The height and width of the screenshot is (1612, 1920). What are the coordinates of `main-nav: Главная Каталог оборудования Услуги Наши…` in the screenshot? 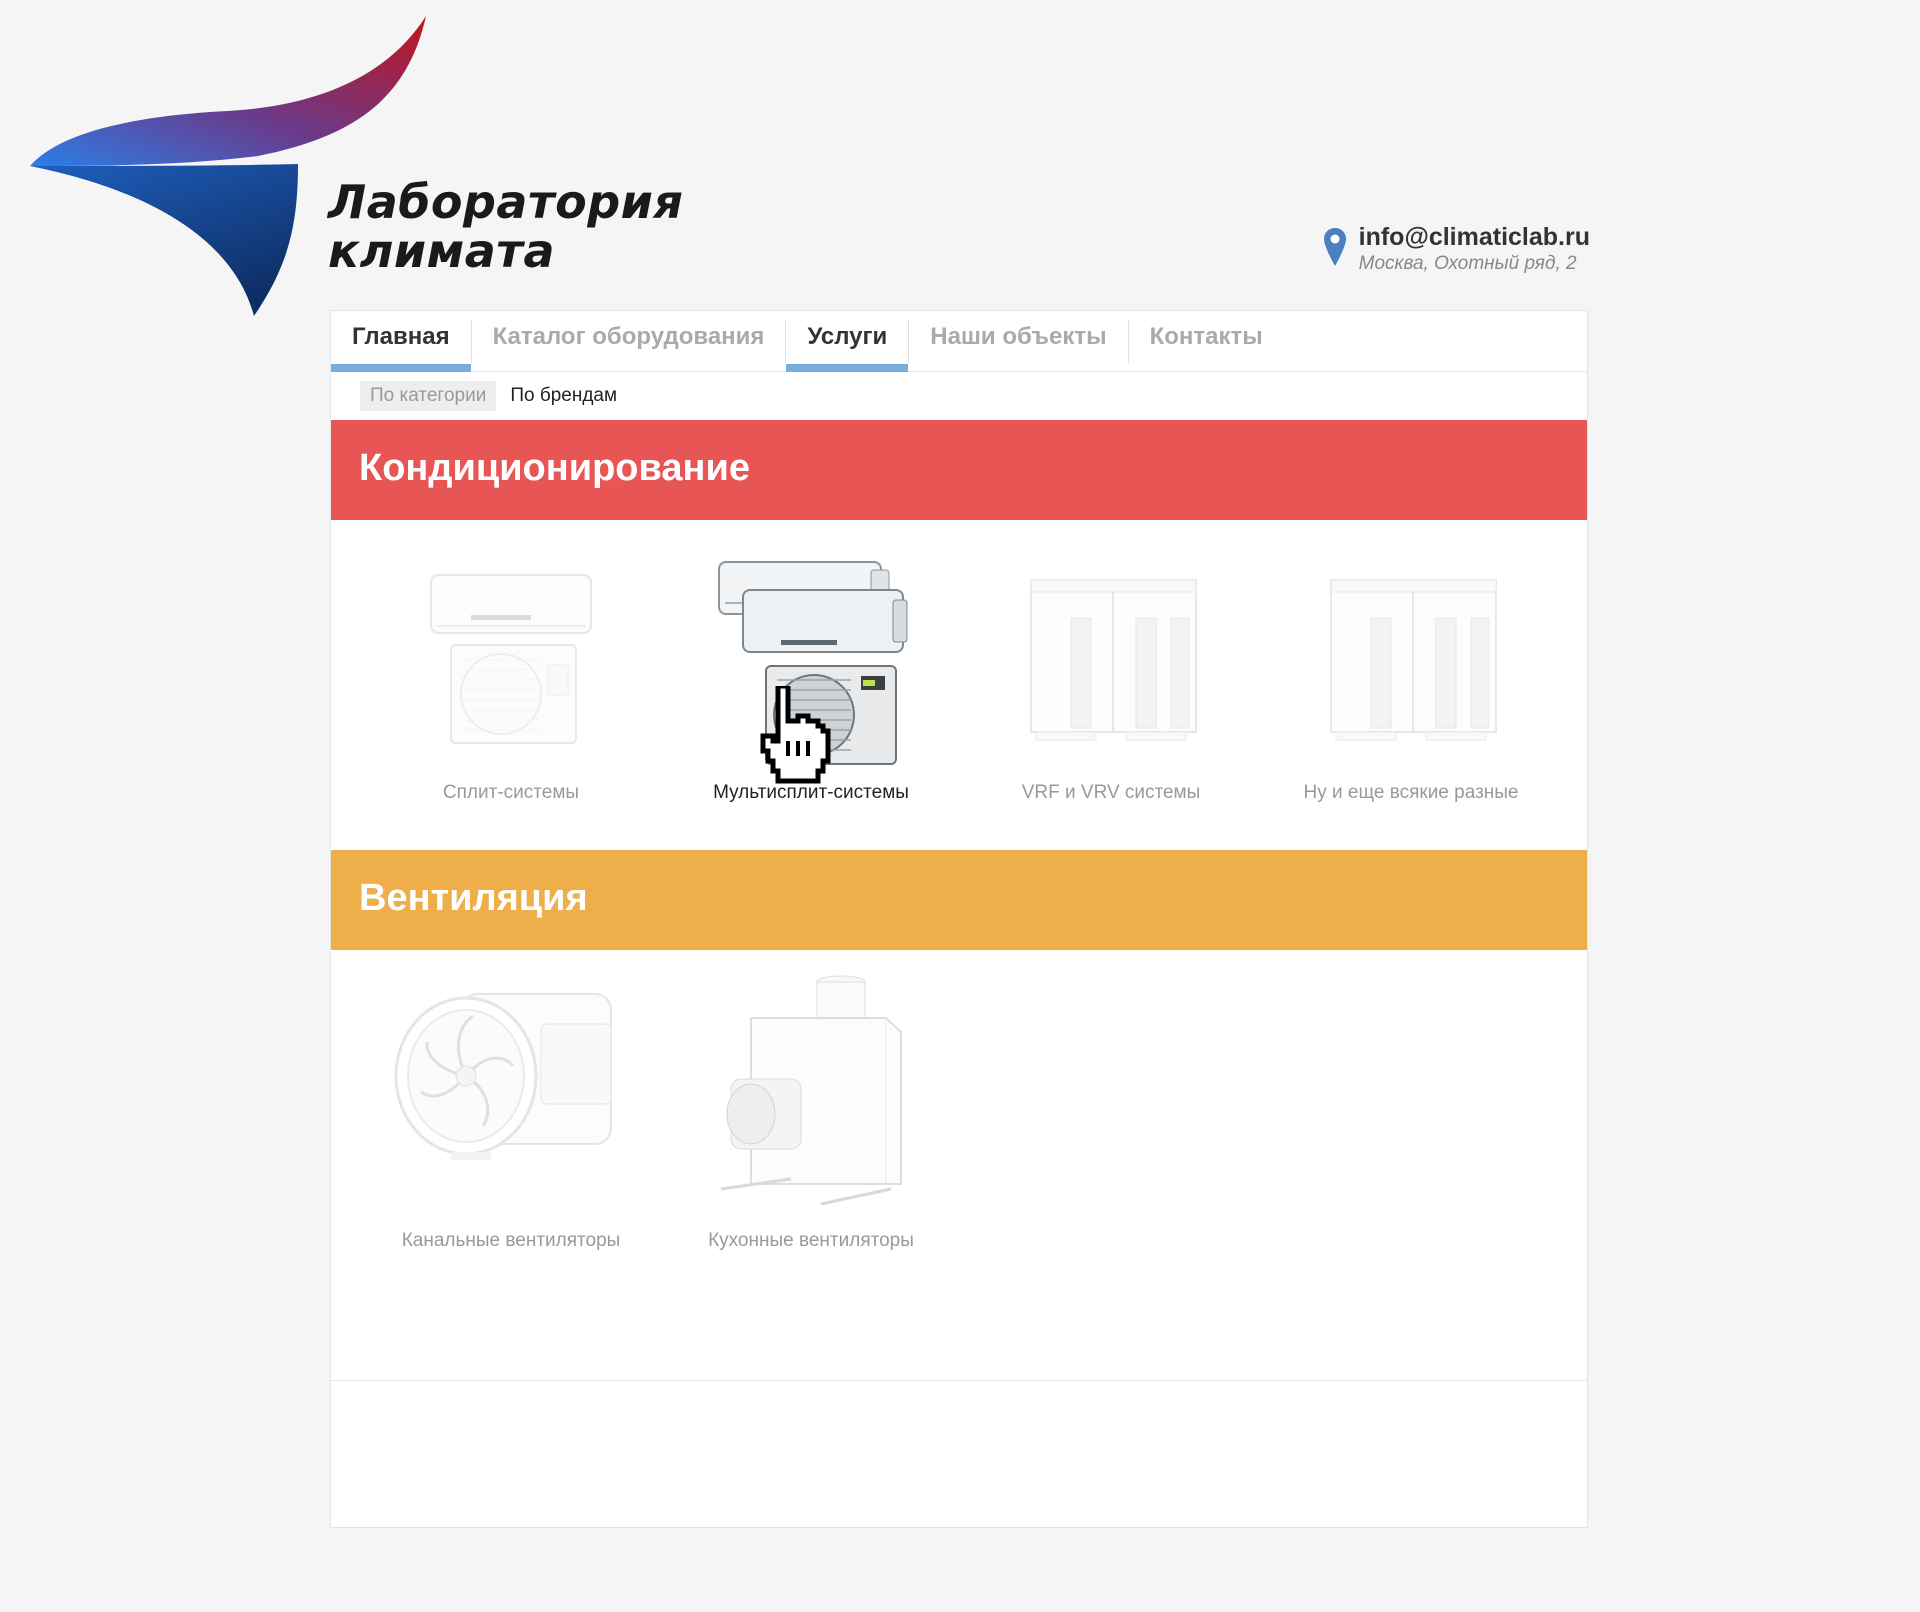 It's located at (959, 341).